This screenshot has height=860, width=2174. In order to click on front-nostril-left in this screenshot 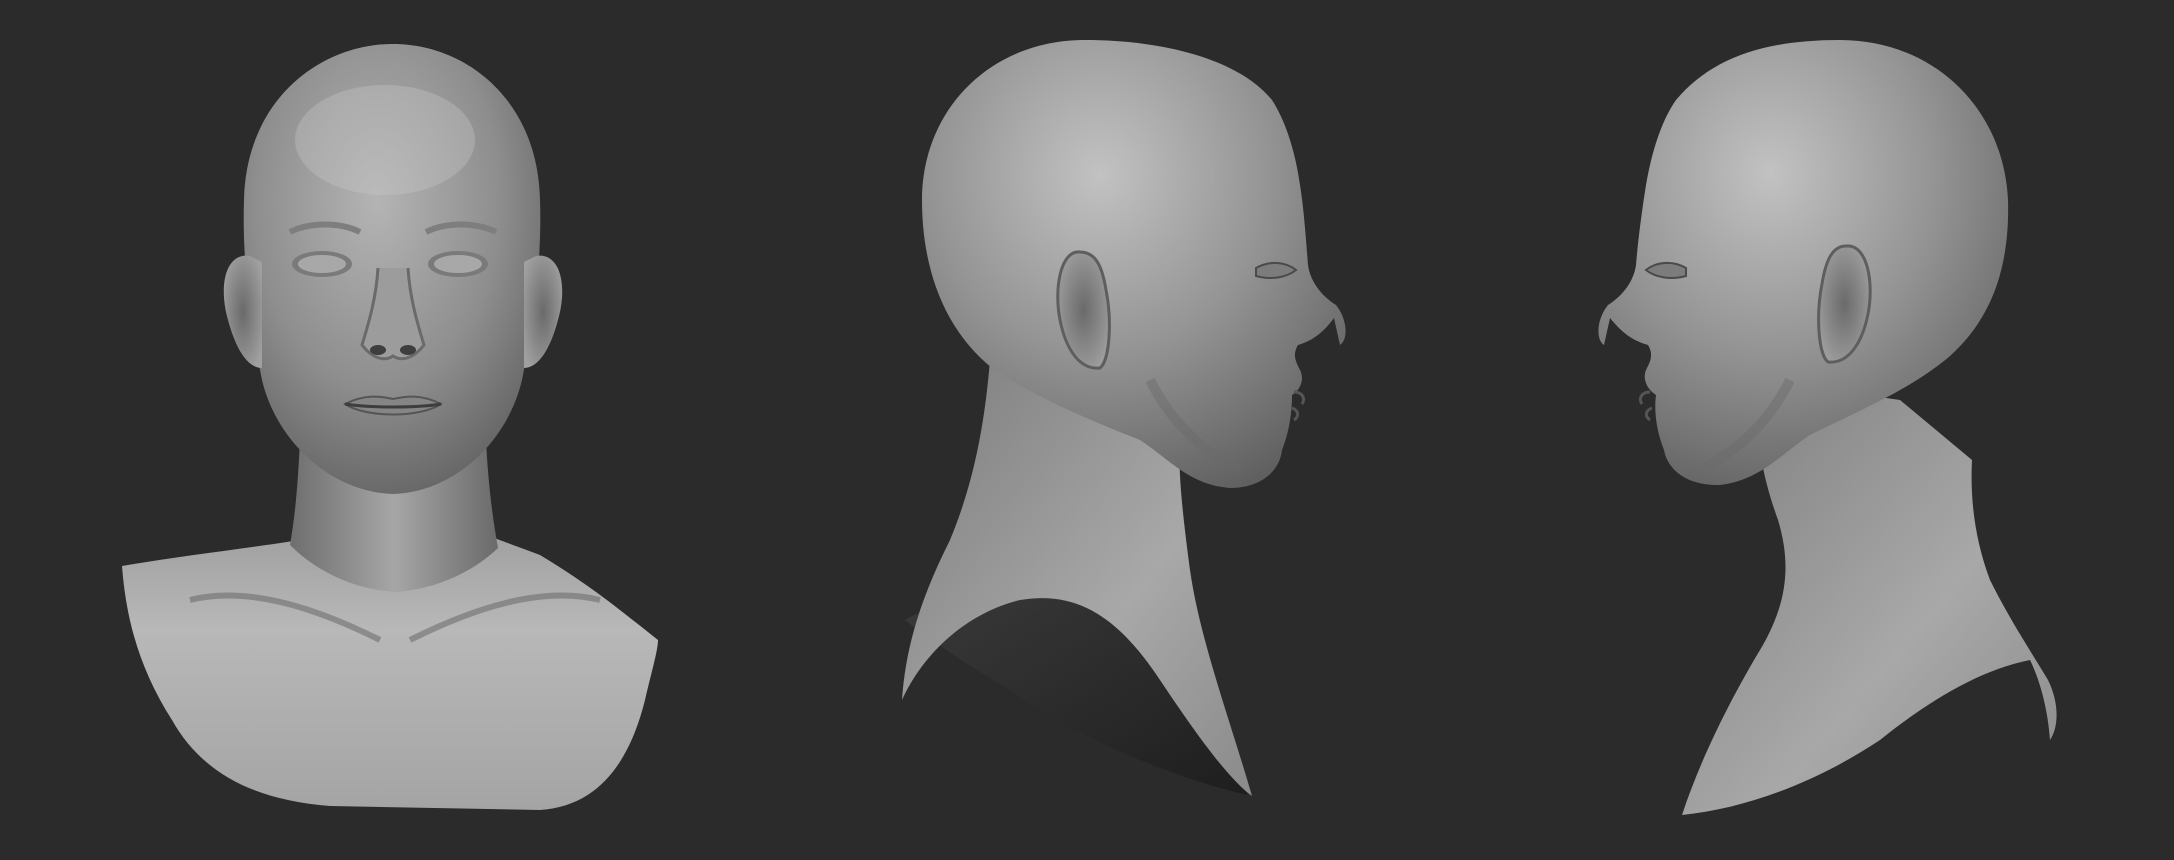, I will do `click(378, 350)`.